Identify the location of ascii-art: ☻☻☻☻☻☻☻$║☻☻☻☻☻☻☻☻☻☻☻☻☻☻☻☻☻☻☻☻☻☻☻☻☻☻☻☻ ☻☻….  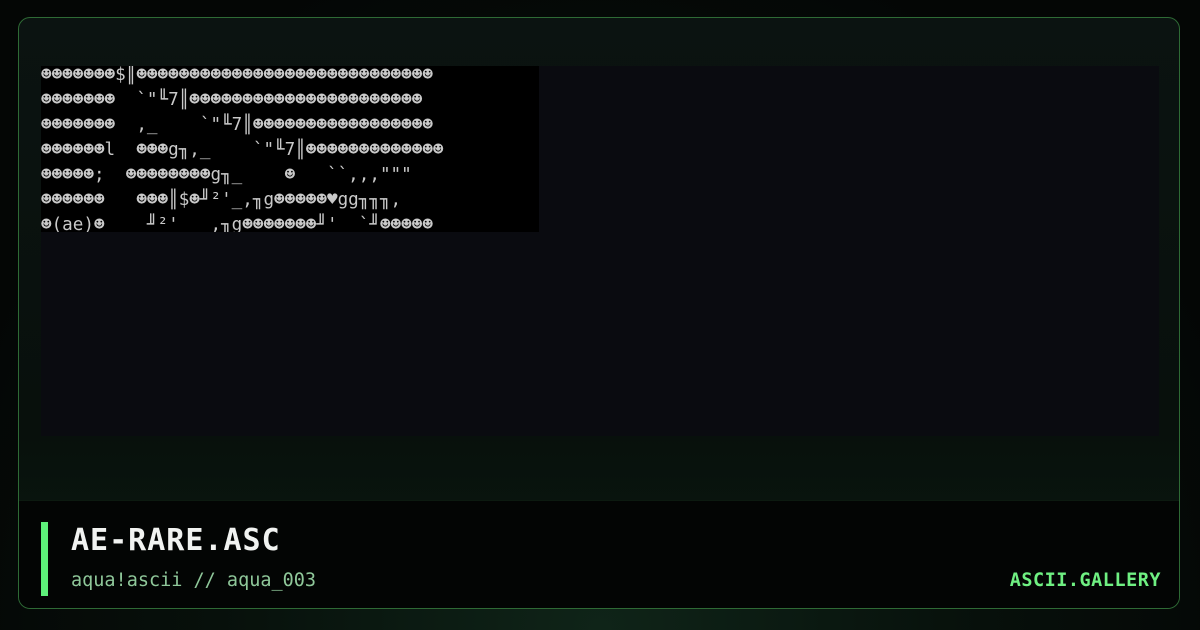
(290, 149).